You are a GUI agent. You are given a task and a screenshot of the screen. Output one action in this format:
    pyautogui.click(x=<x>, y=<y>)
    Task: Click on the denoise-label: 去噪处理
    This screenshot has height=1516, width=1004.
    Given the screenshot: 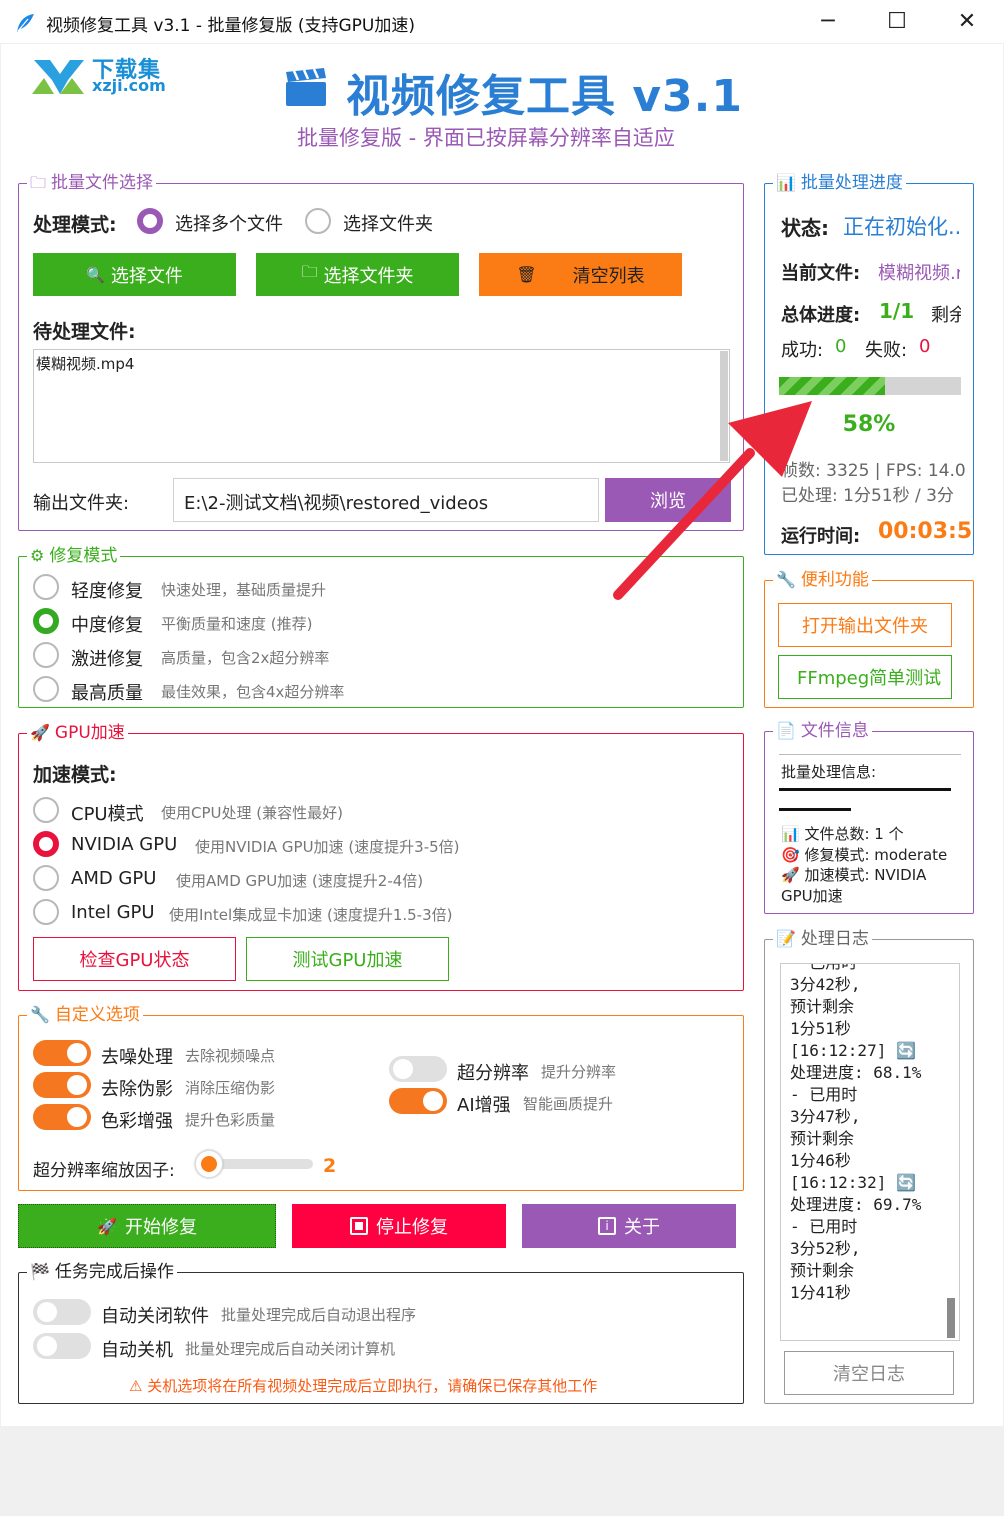 What is the action you would take?
    pyautogui.click(x=137, y=1057)
    